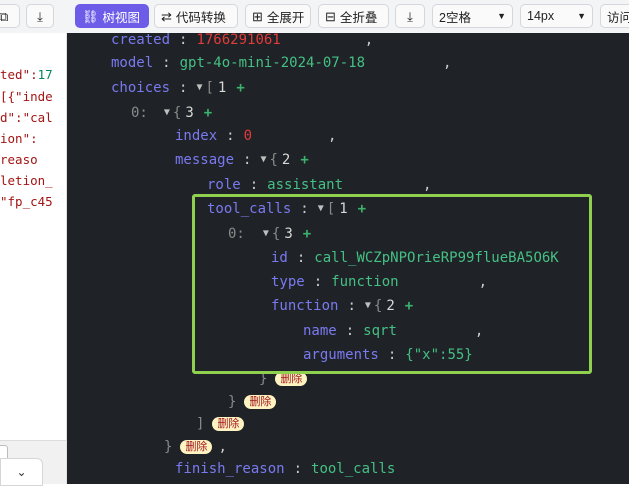 The image size is (629, 486). What do you see at coordinates (141, 88) in the screenshot?
I see `key-choices: choices` at bounding box center [141, 88].